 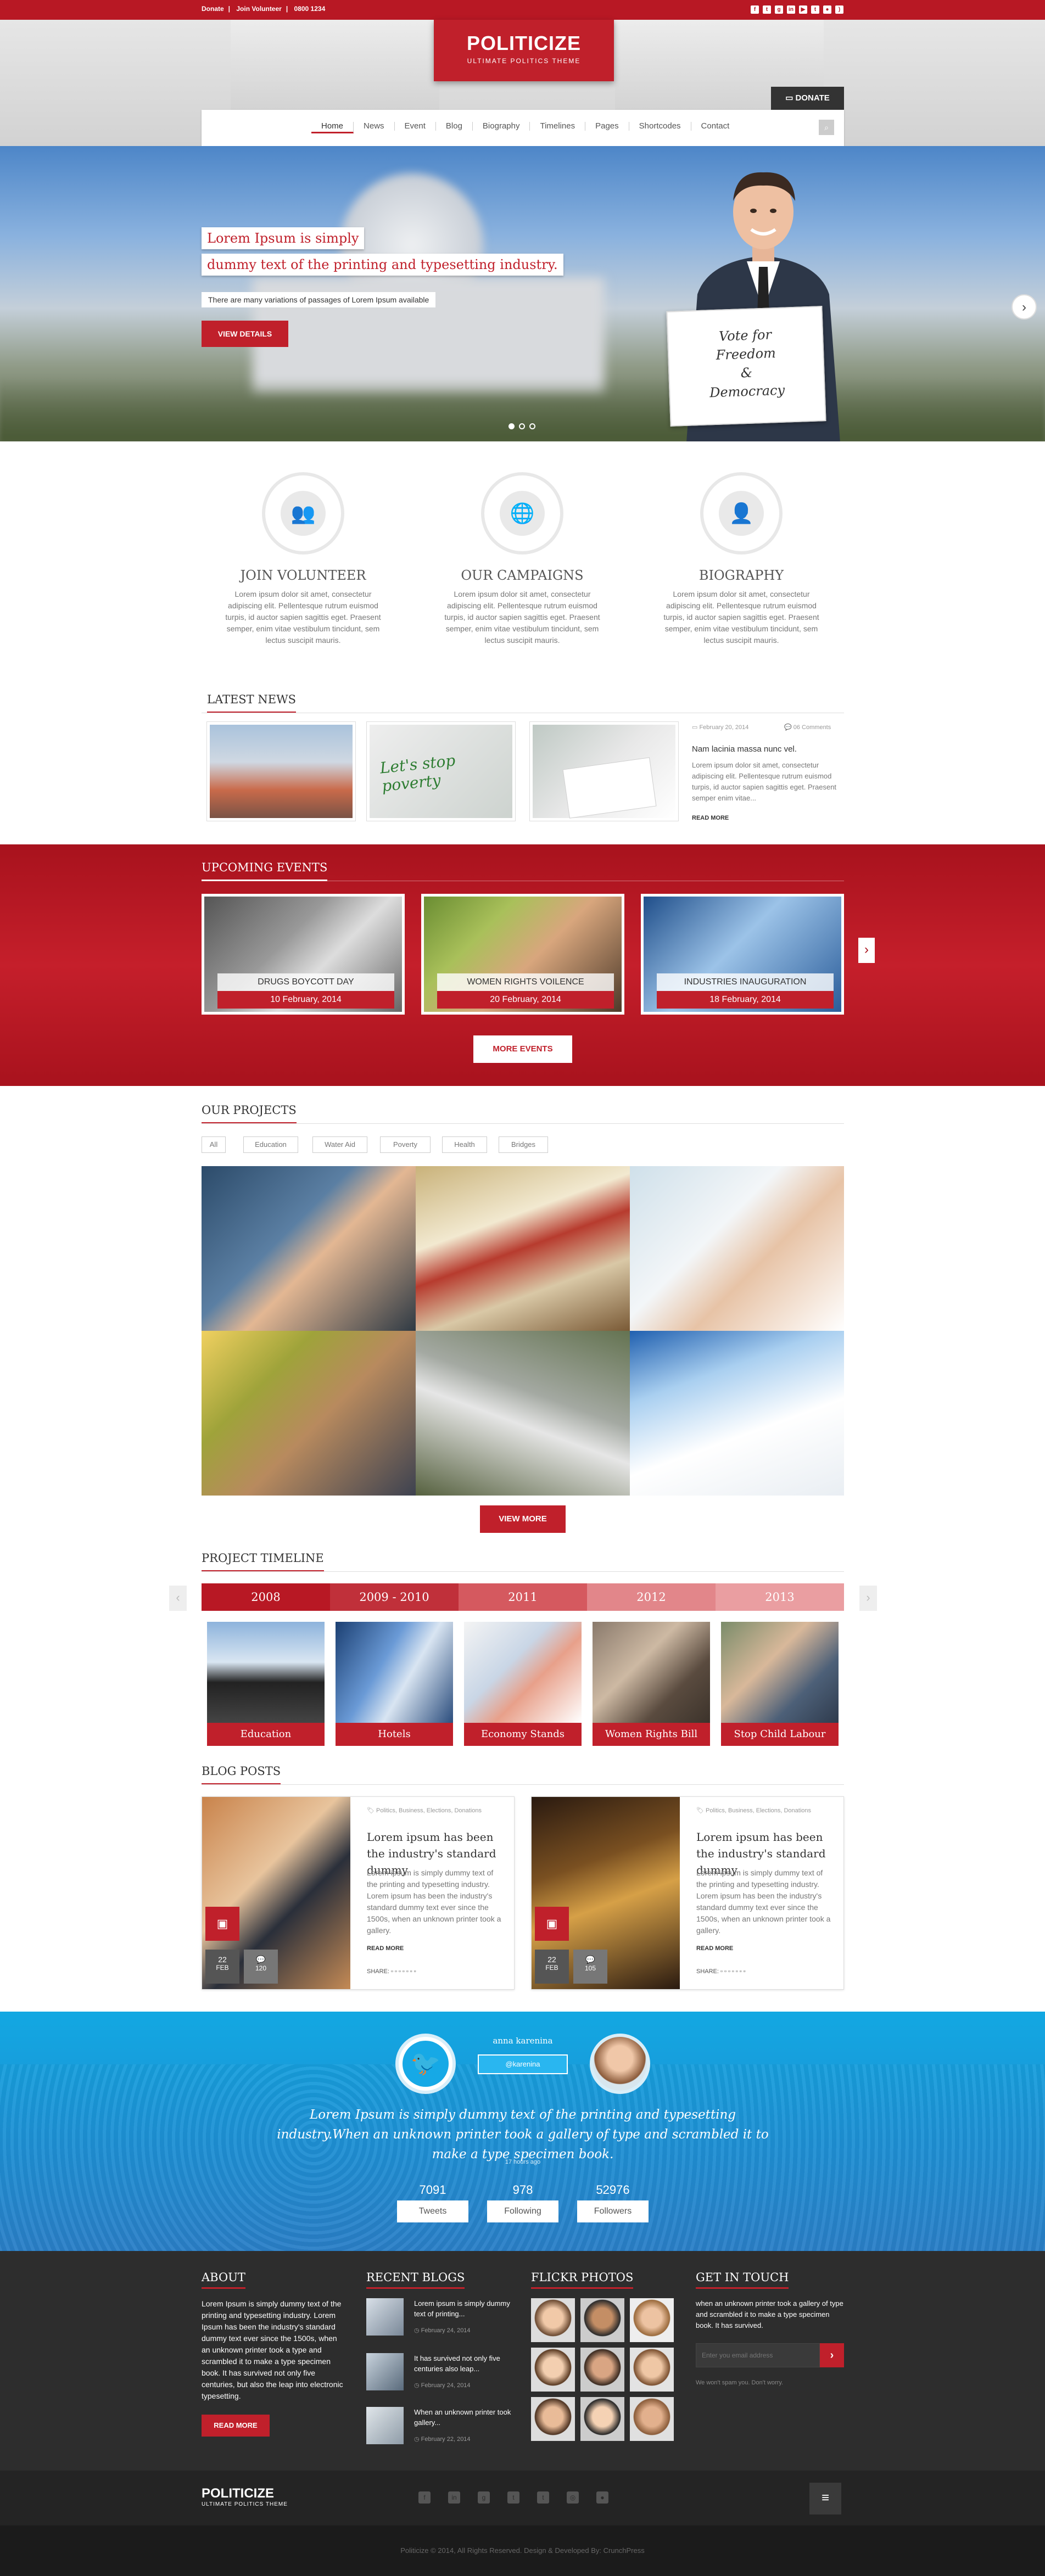 I want to click on avatar, so click(x=620, y=2064).